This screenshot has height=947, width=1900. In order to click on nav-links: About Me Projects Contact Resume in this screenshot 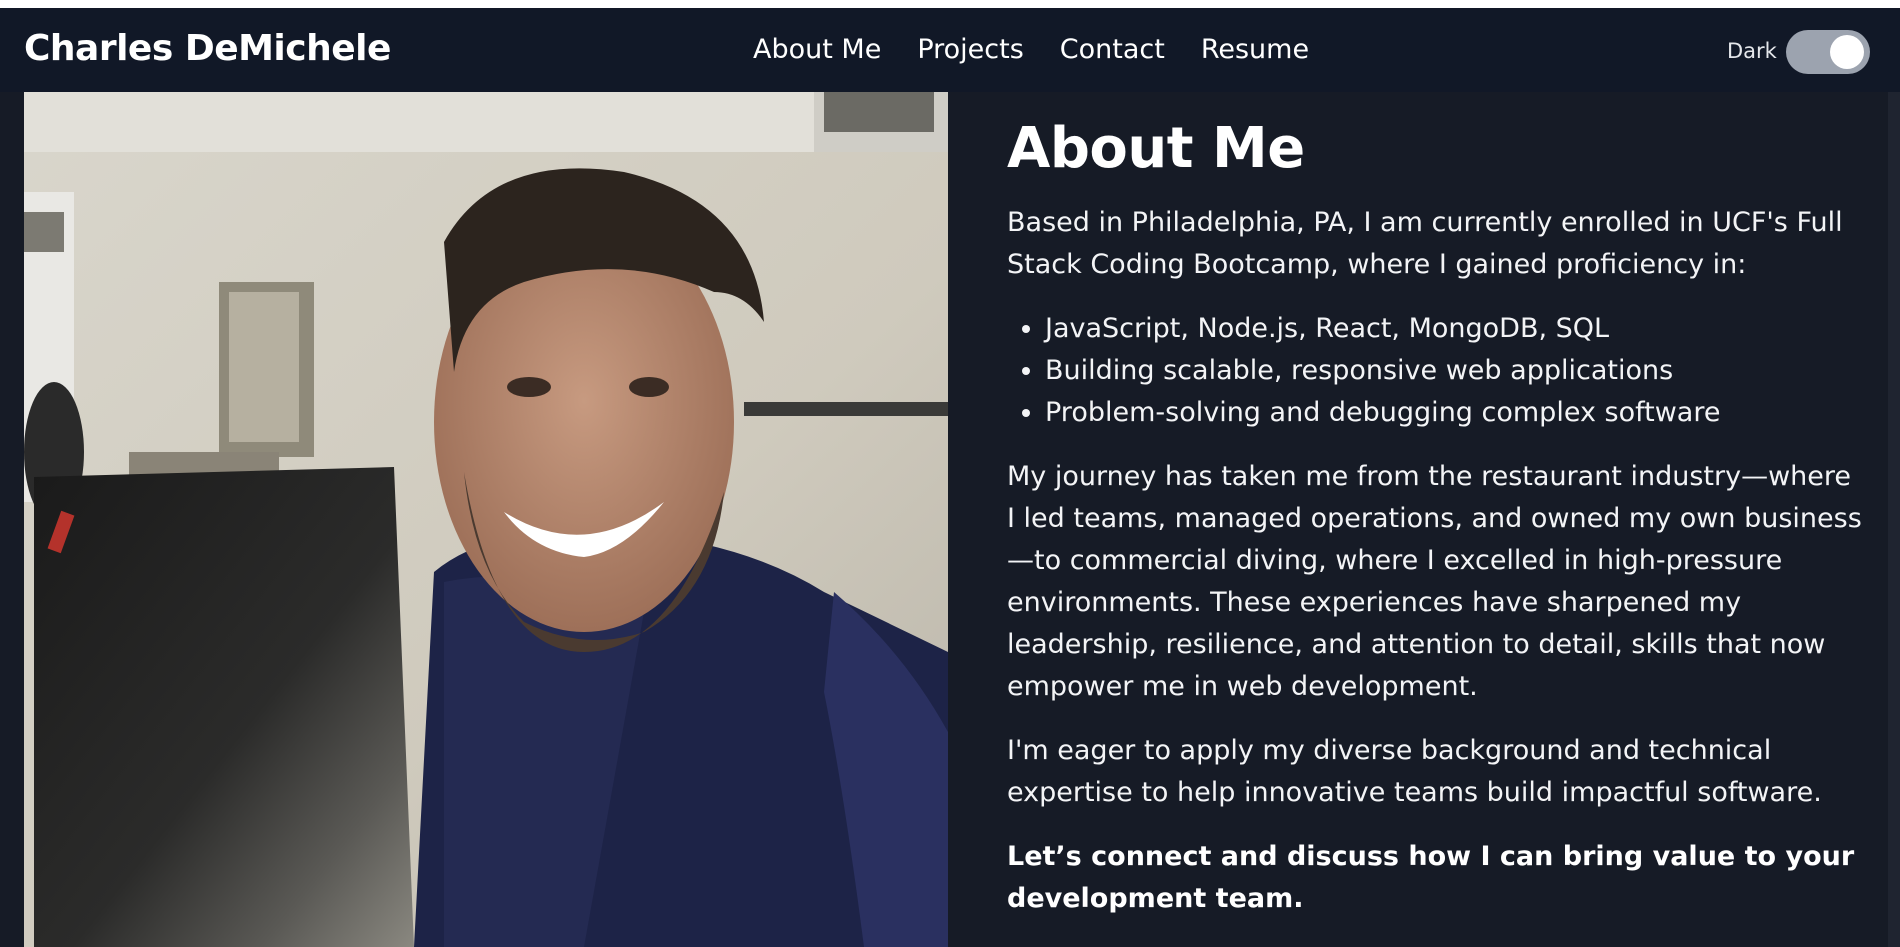, I will do `click(1031, 49)`.